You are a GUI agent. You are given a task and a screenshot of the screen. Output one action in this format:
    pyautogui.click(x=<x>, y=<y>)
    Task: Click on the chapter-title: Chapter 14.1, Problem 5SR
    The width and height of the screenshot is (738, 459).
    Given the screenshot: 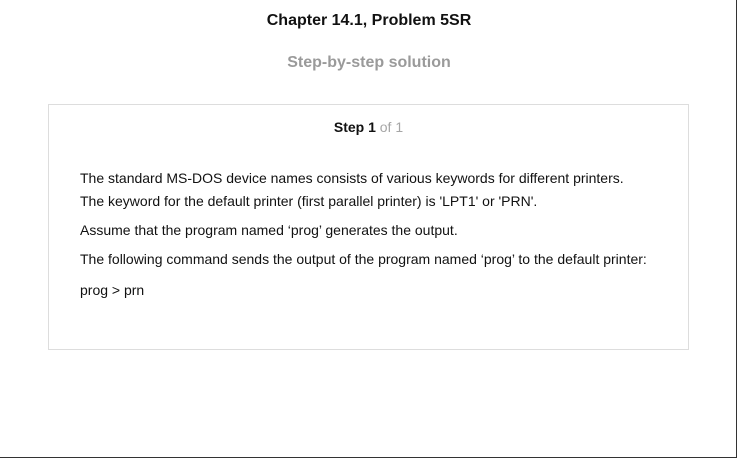 What is the action you would take?
    pyautogui.click(x=369, y=20)
    